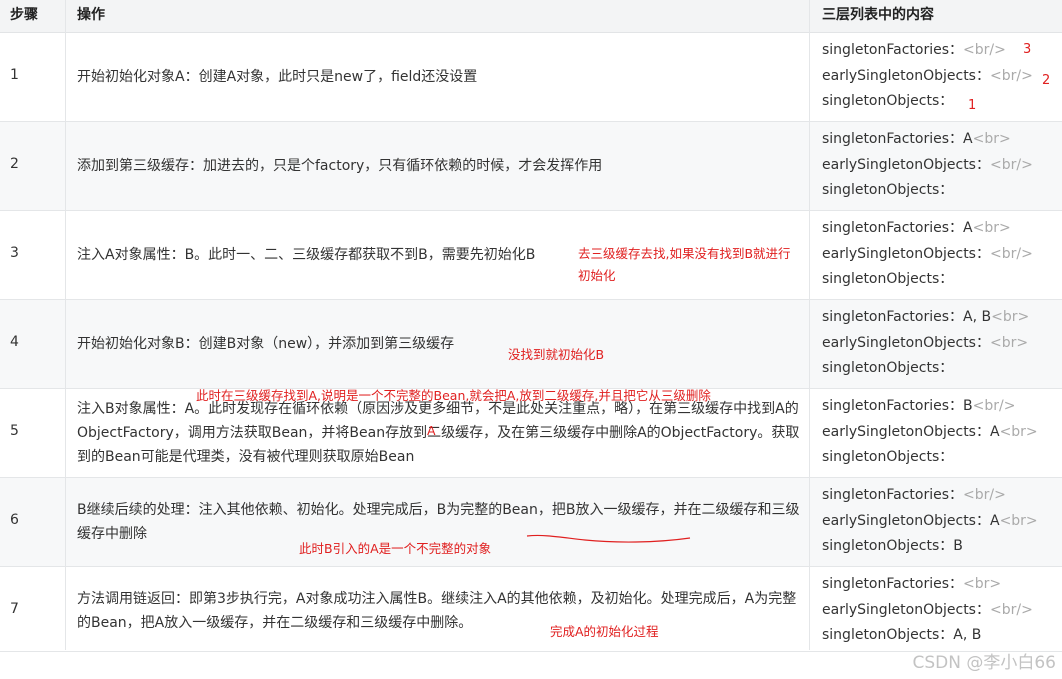 The image size is (1062, 679). What do you see at coordinates (556, 354) in the screenshot?
I see `annotation-note: 没找到就初始化B` at bounding box center [556, 354].